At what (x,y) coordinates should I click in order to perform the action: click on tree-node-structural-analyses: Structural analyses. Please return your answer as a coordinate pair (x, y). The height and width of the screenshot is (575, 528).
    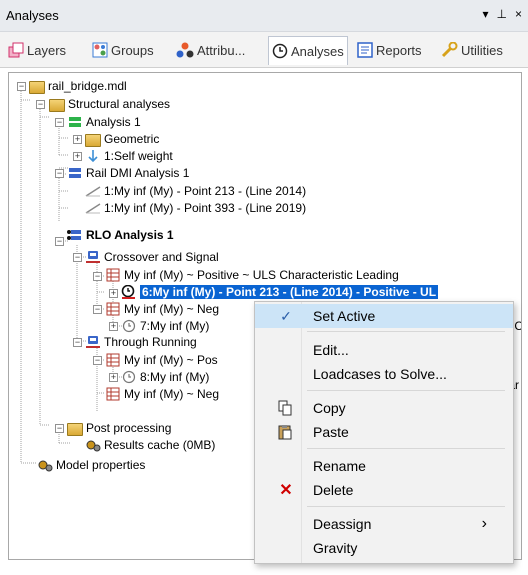
    Looking at the image, I should click on (109, 103).